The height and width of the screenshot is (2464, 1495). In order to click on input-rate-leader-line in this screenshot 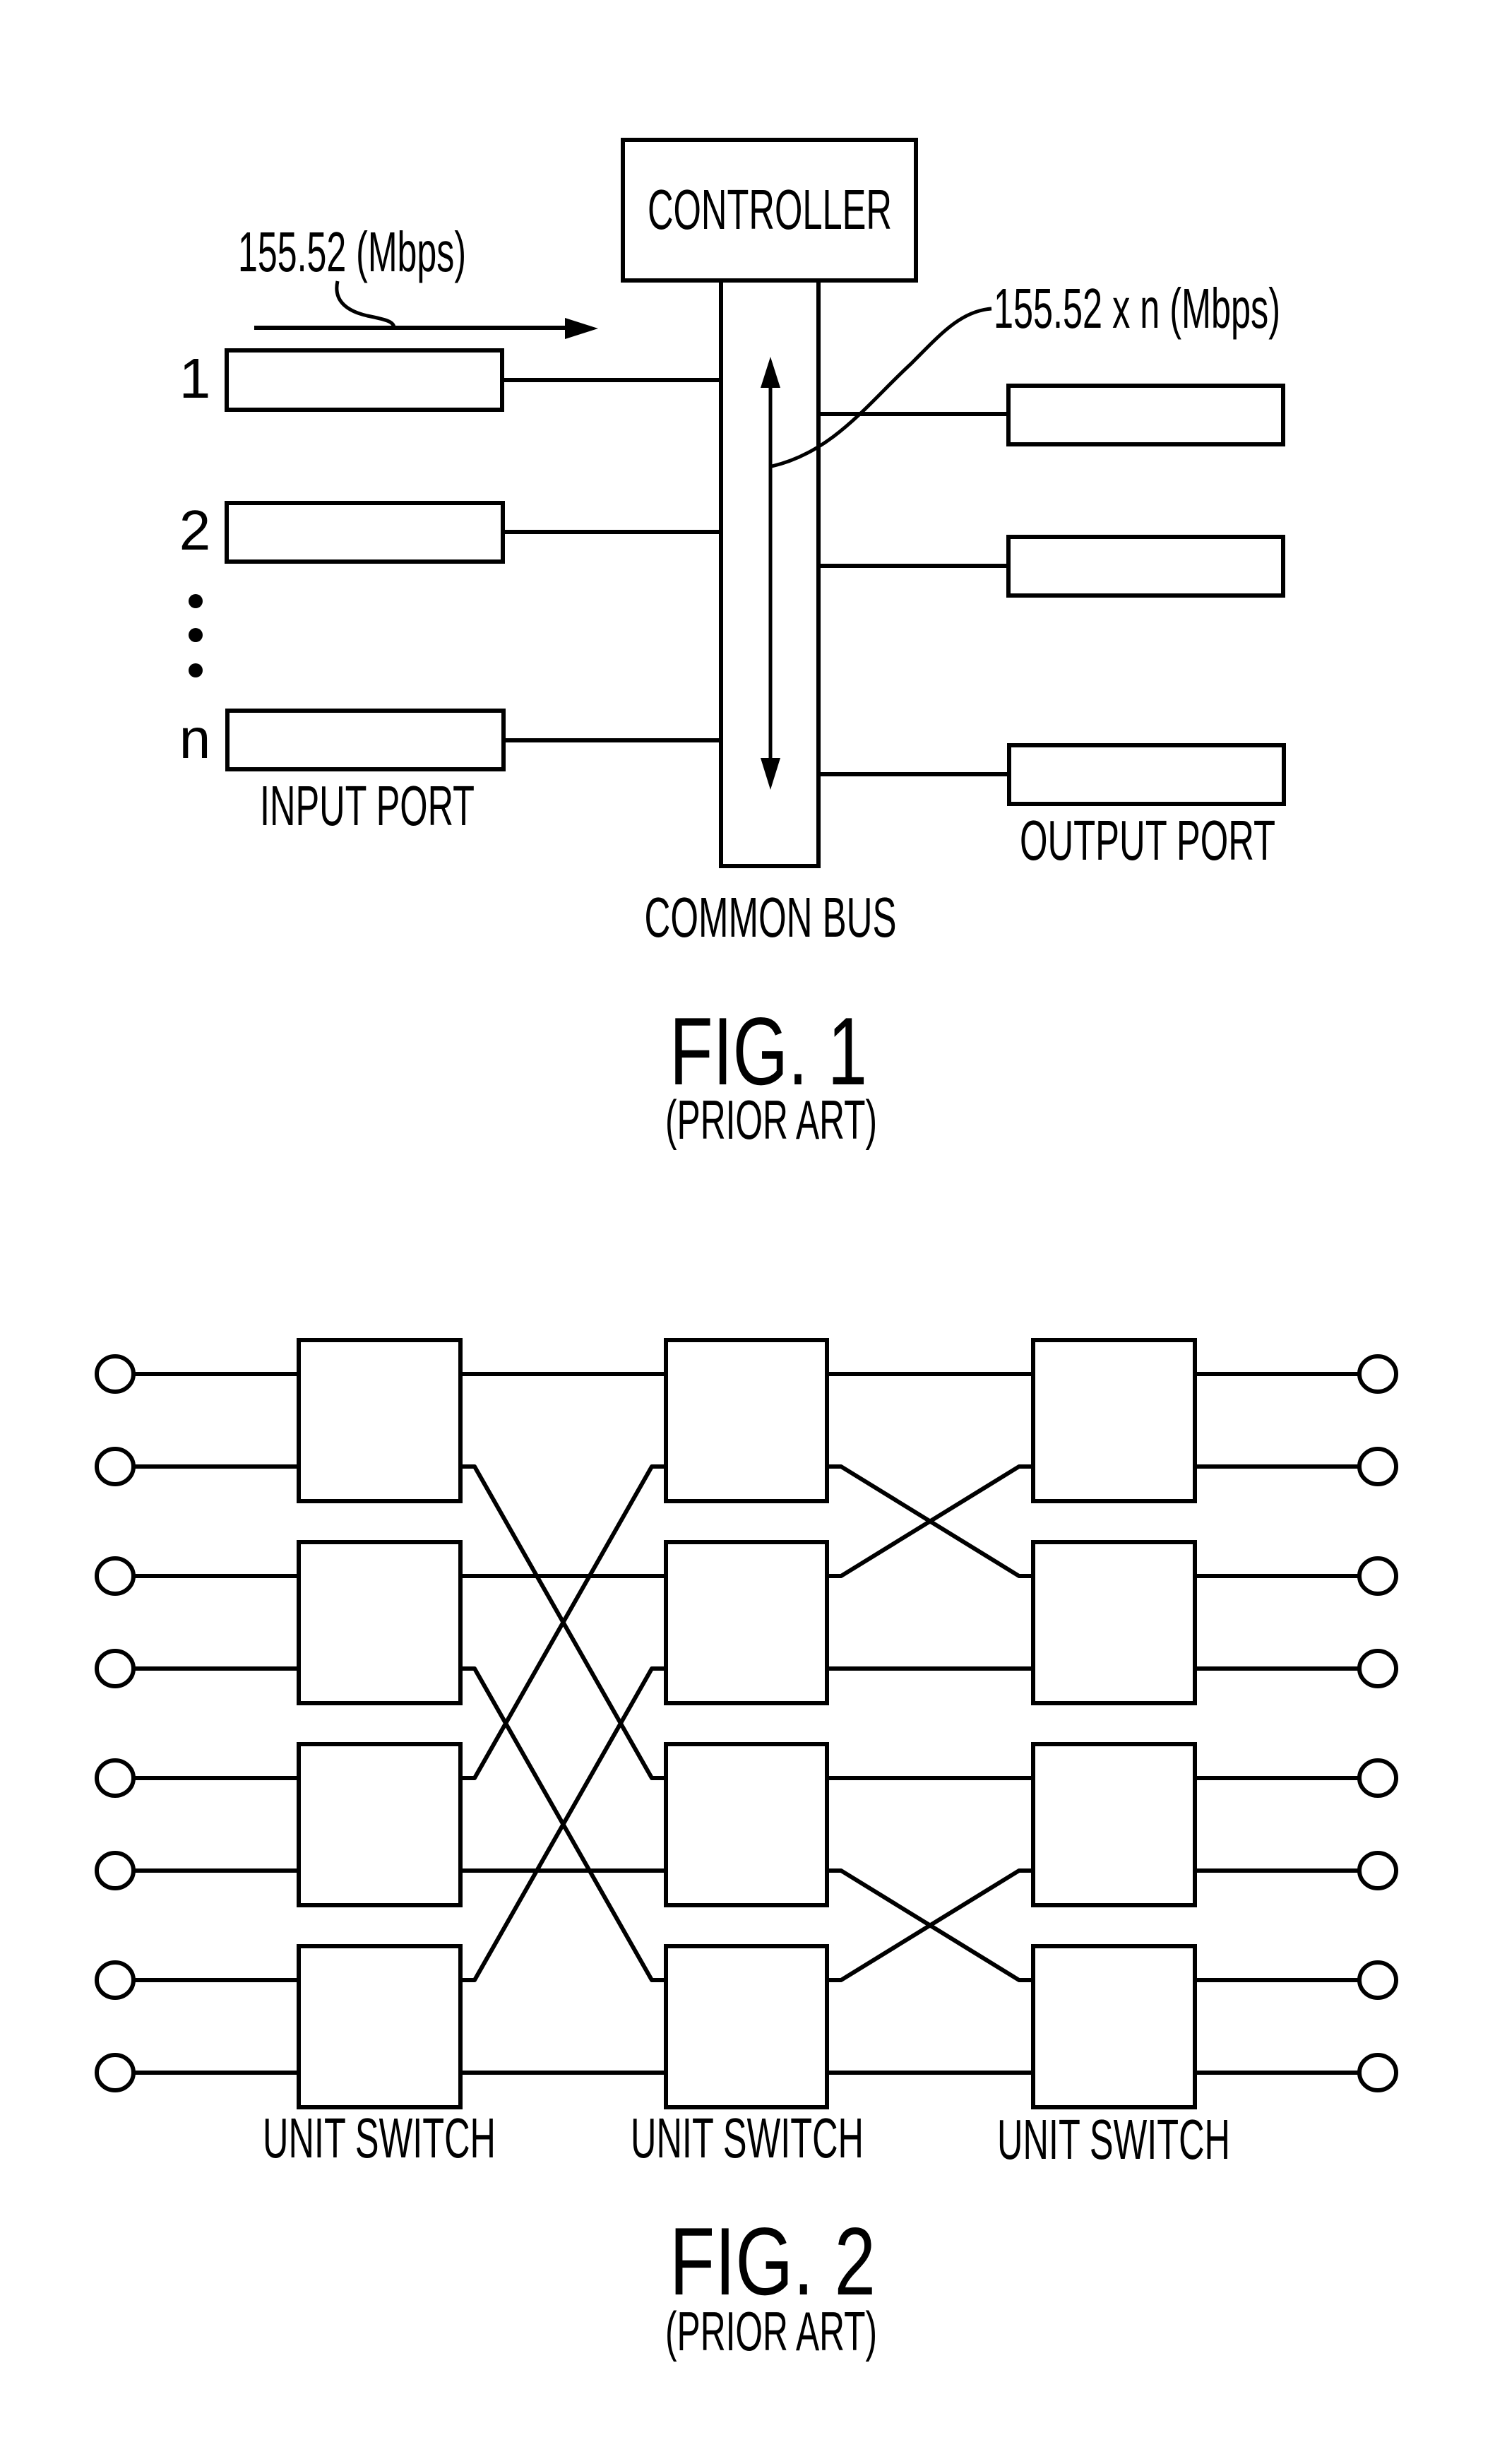, I will do `click(365, 304)`.